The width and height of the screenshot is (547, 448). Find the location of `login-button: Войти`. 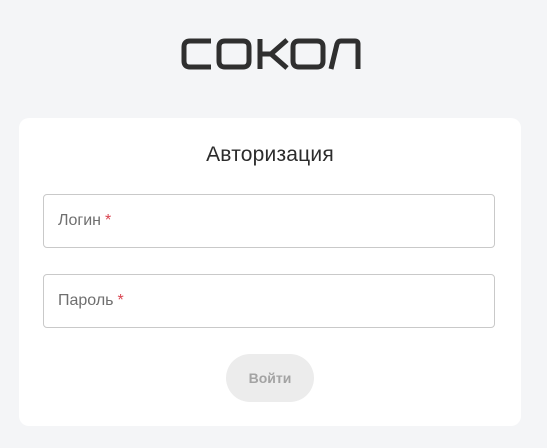

login-button: Войти is located at coordinates (270, 378).